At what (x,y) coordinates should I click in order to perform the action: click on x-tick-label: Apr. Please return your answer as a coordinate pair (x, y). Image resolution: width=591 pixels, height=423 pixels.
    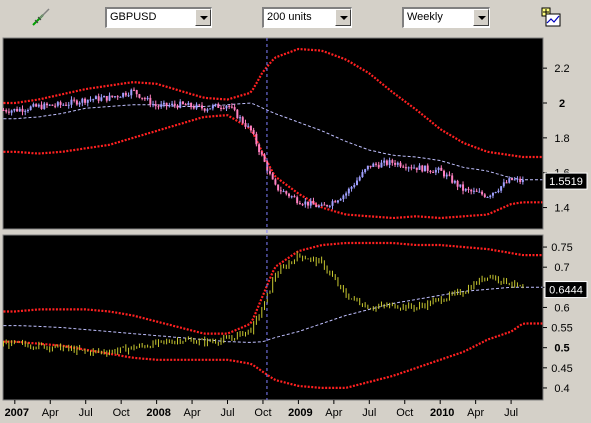
    Looking at the image, I should click on (333, 413).